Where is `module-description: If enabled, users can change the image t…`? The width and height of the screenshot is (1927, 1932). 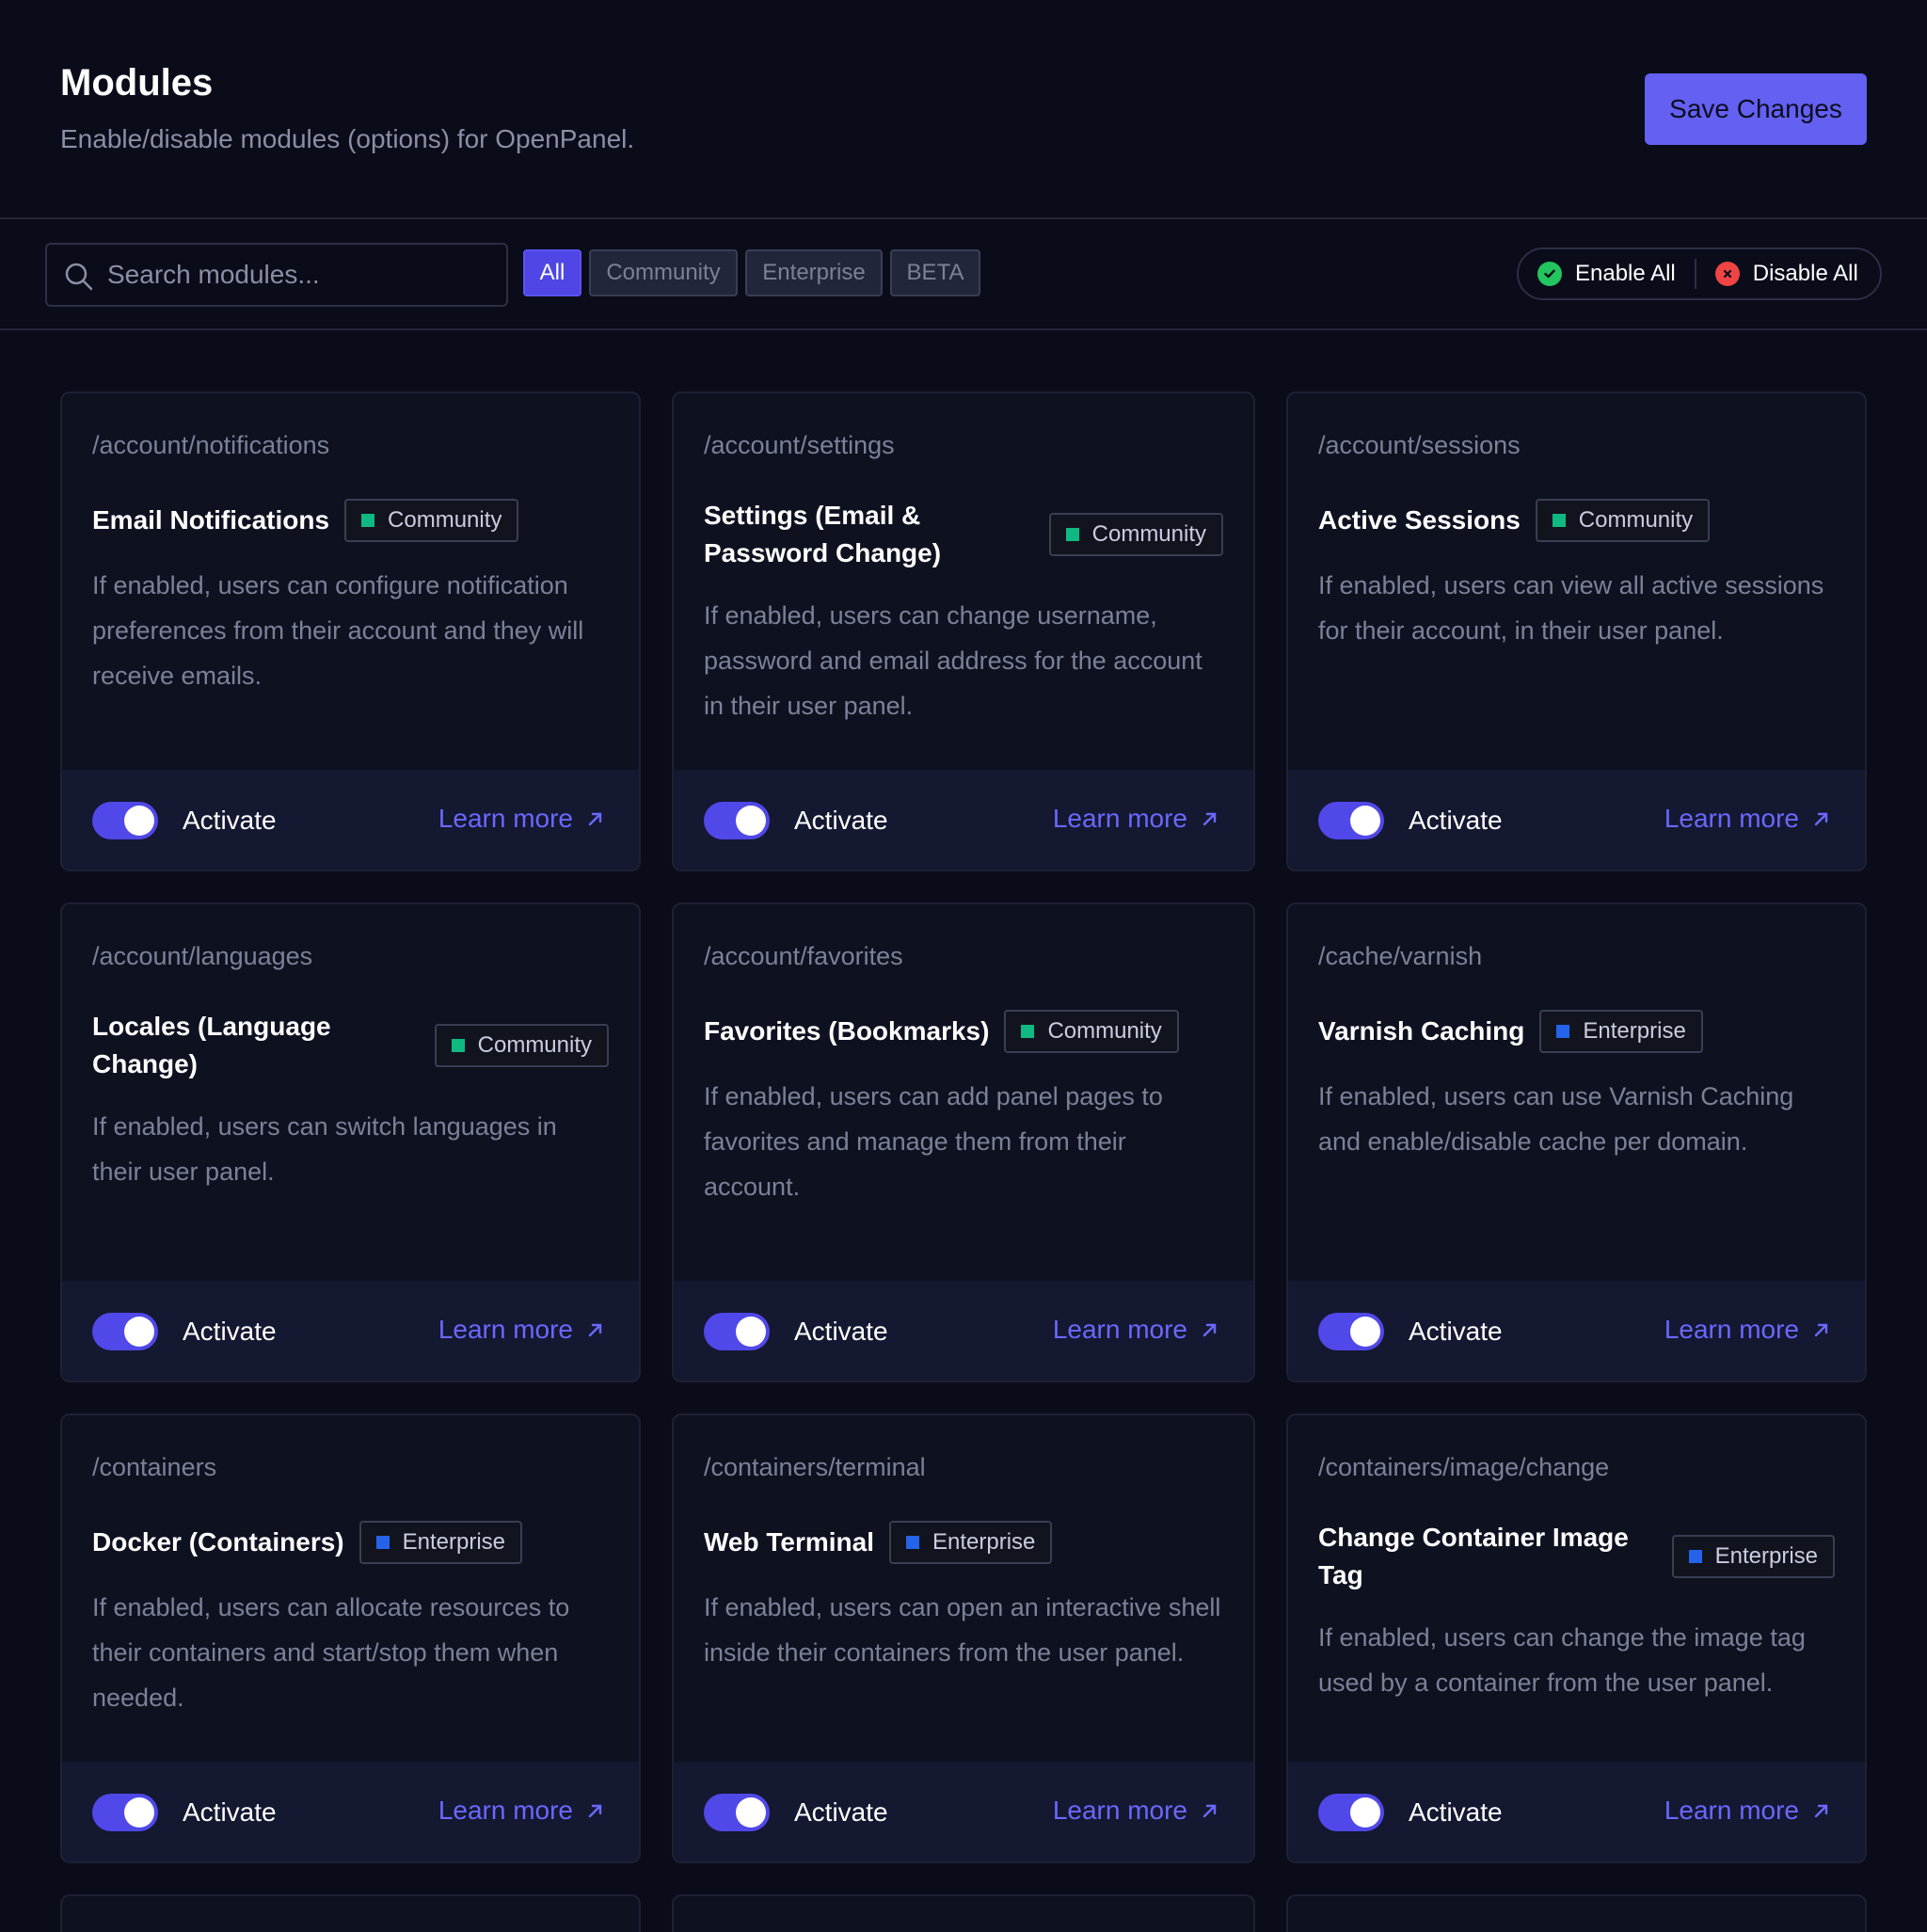
module-description: If enabled, users can change the image t… is located at coordinates (1562, 1660).